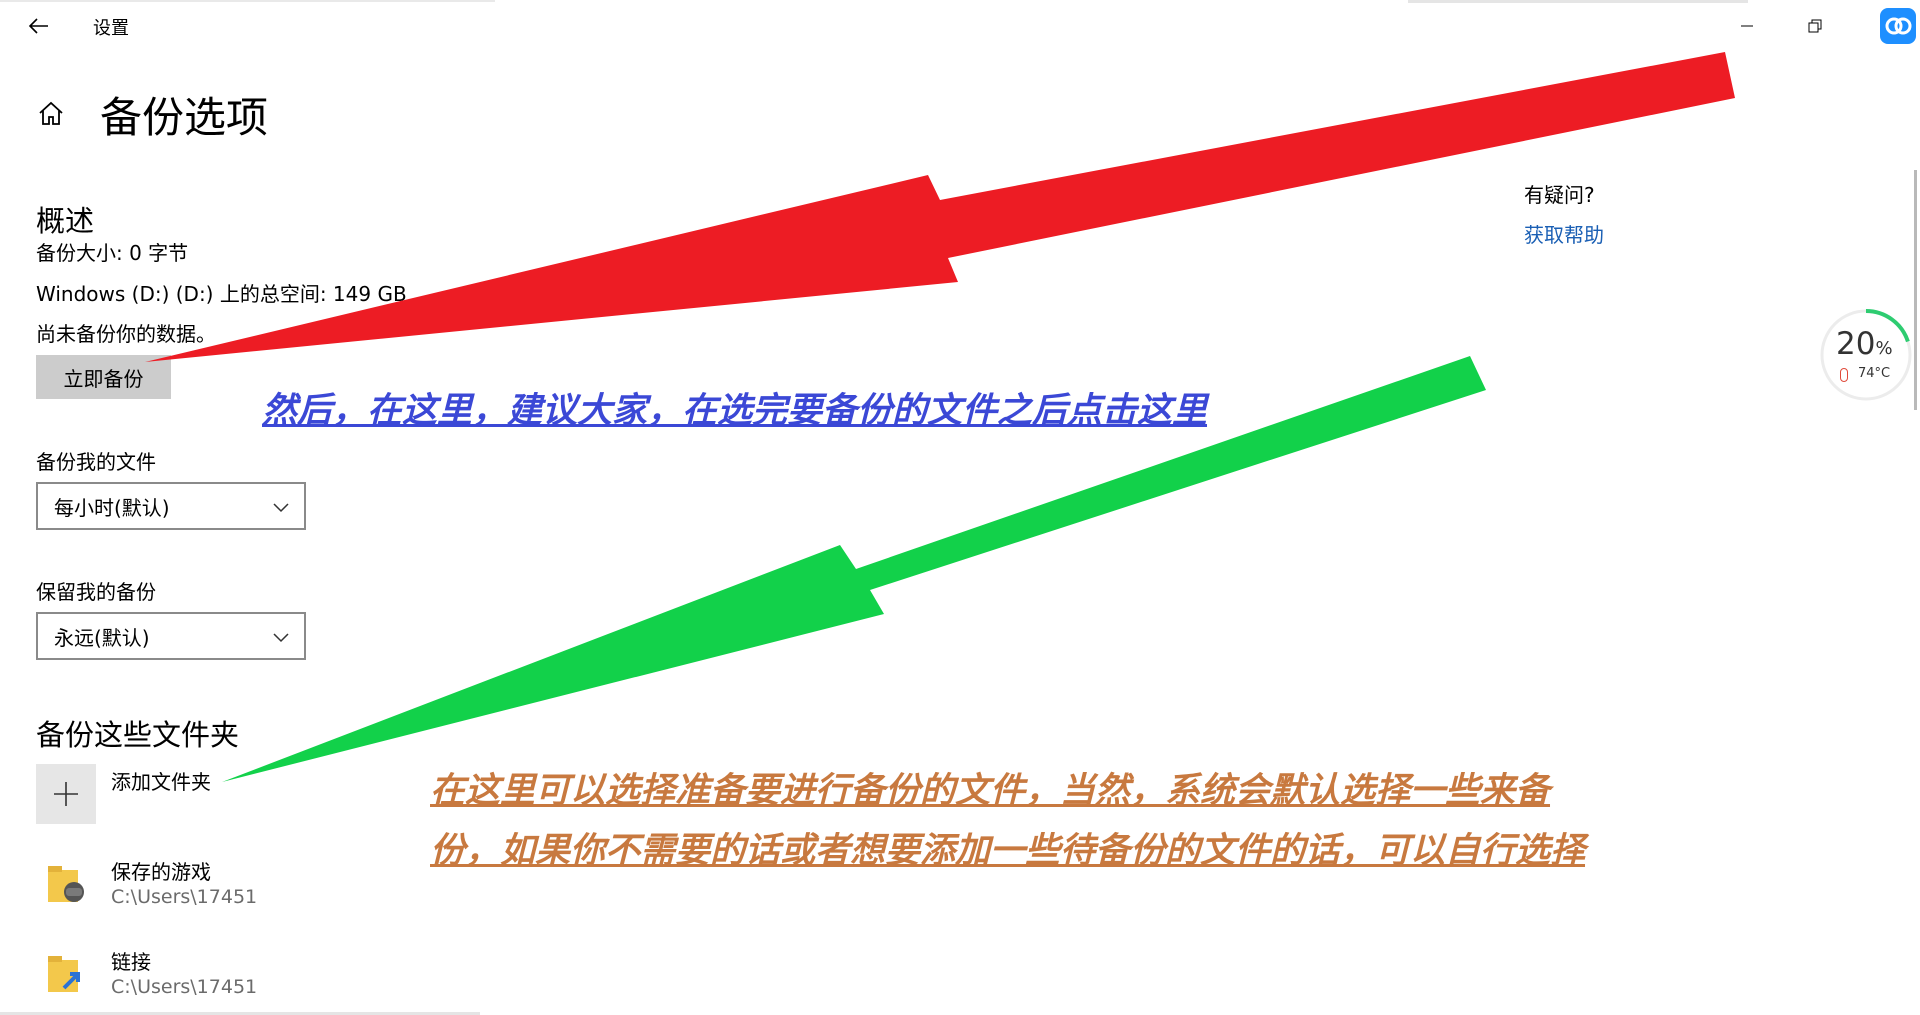 The height and width of the screenshot is (1015, 1920). I want to click on scrollbar, so click(1915, 290).